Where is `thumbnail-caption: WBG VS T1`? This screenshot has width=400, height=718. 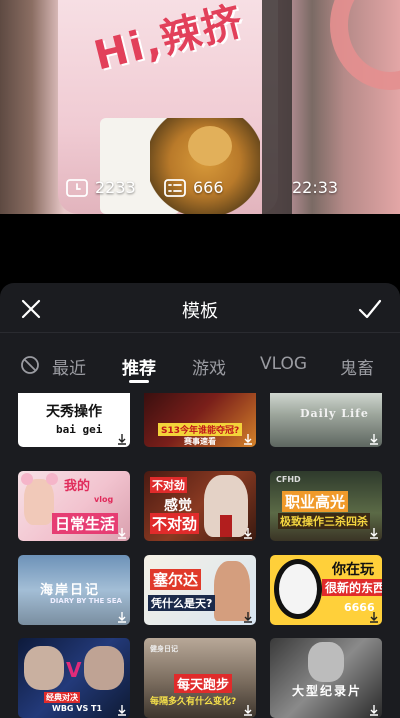 thumbnail-caption: WBG VS T1 is located at coordinates (77, 708).